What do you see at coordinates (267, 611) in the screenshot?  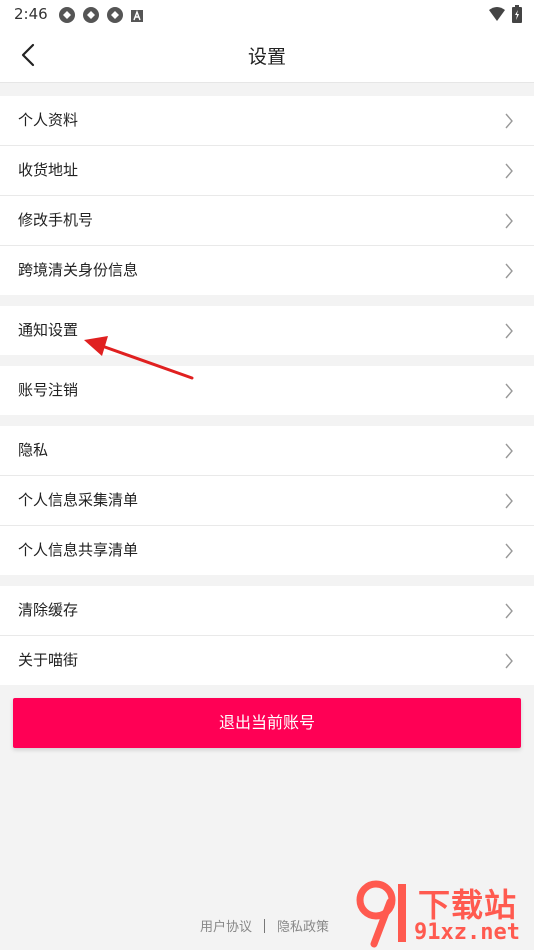 I see `settings-row-clear-cache: 清除缓存` at bounding box center [267, 611].